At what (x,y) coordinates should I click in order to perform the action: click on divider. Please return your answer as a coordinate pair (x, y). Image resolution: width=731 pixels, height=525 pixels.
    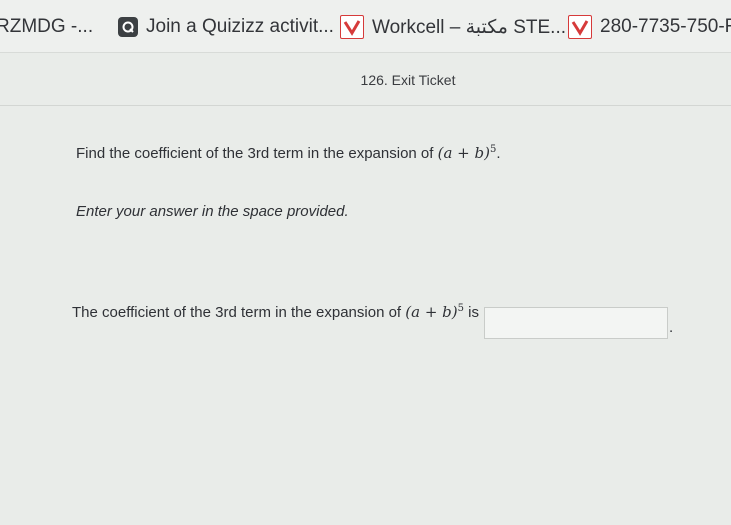
    Looking at the image, I should click on (365, 105).